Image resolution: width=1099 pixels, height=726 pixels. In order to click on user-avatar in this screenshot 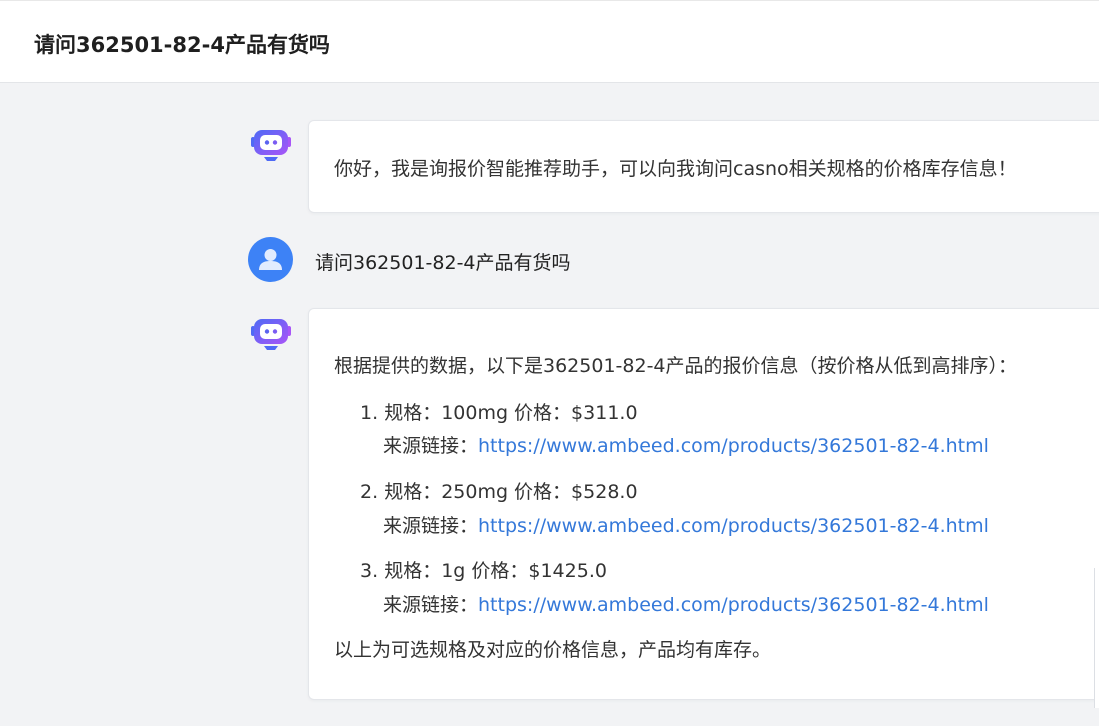, I will do `click(270, 259)`.